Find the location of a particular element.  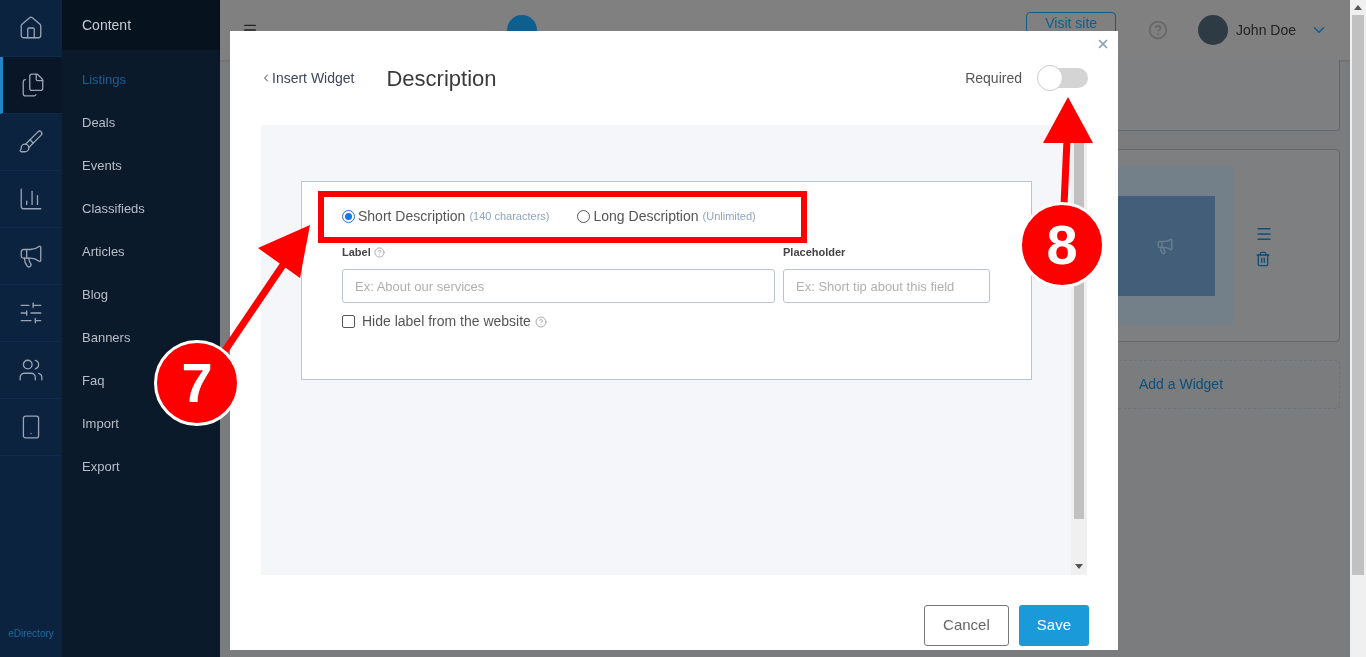

close-icon is located at coordinates (1103, 44).